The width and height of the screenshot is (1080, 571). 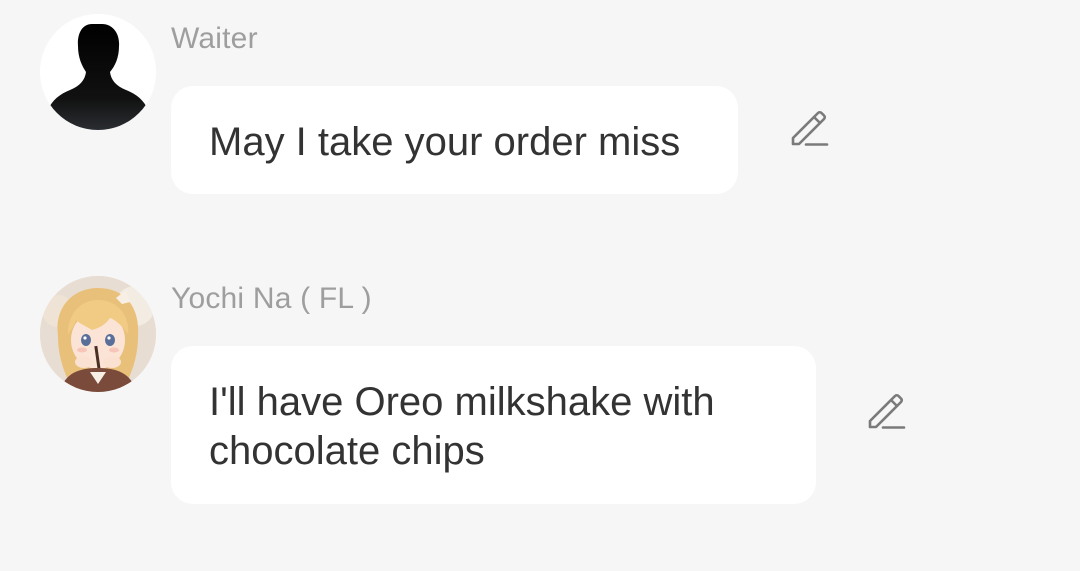 I want to click on anime-girl-avatar-icon, so click(x=98, y=334).